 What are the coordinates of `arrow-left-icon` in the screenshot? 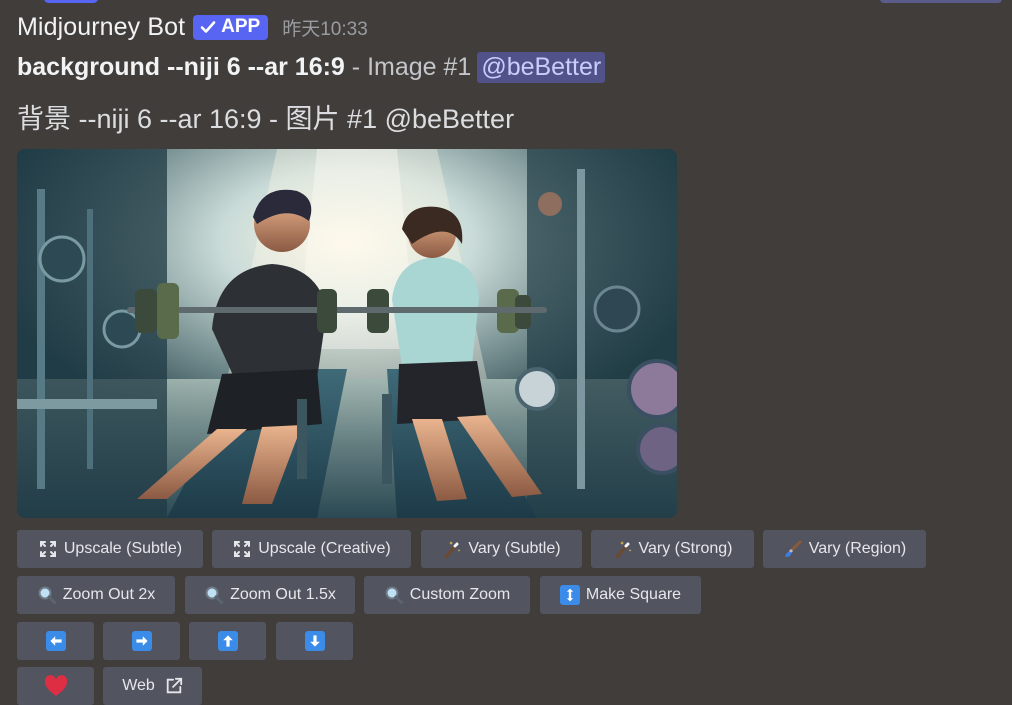 It's located at (55, 641).